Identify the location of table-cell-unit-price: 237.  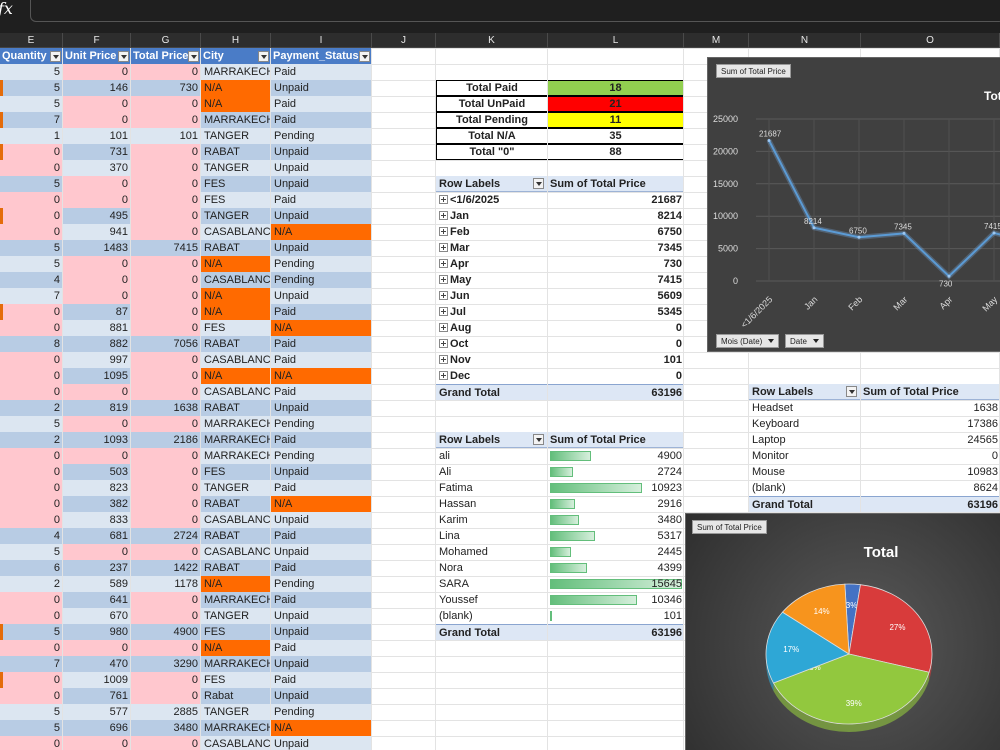
(97, 568).